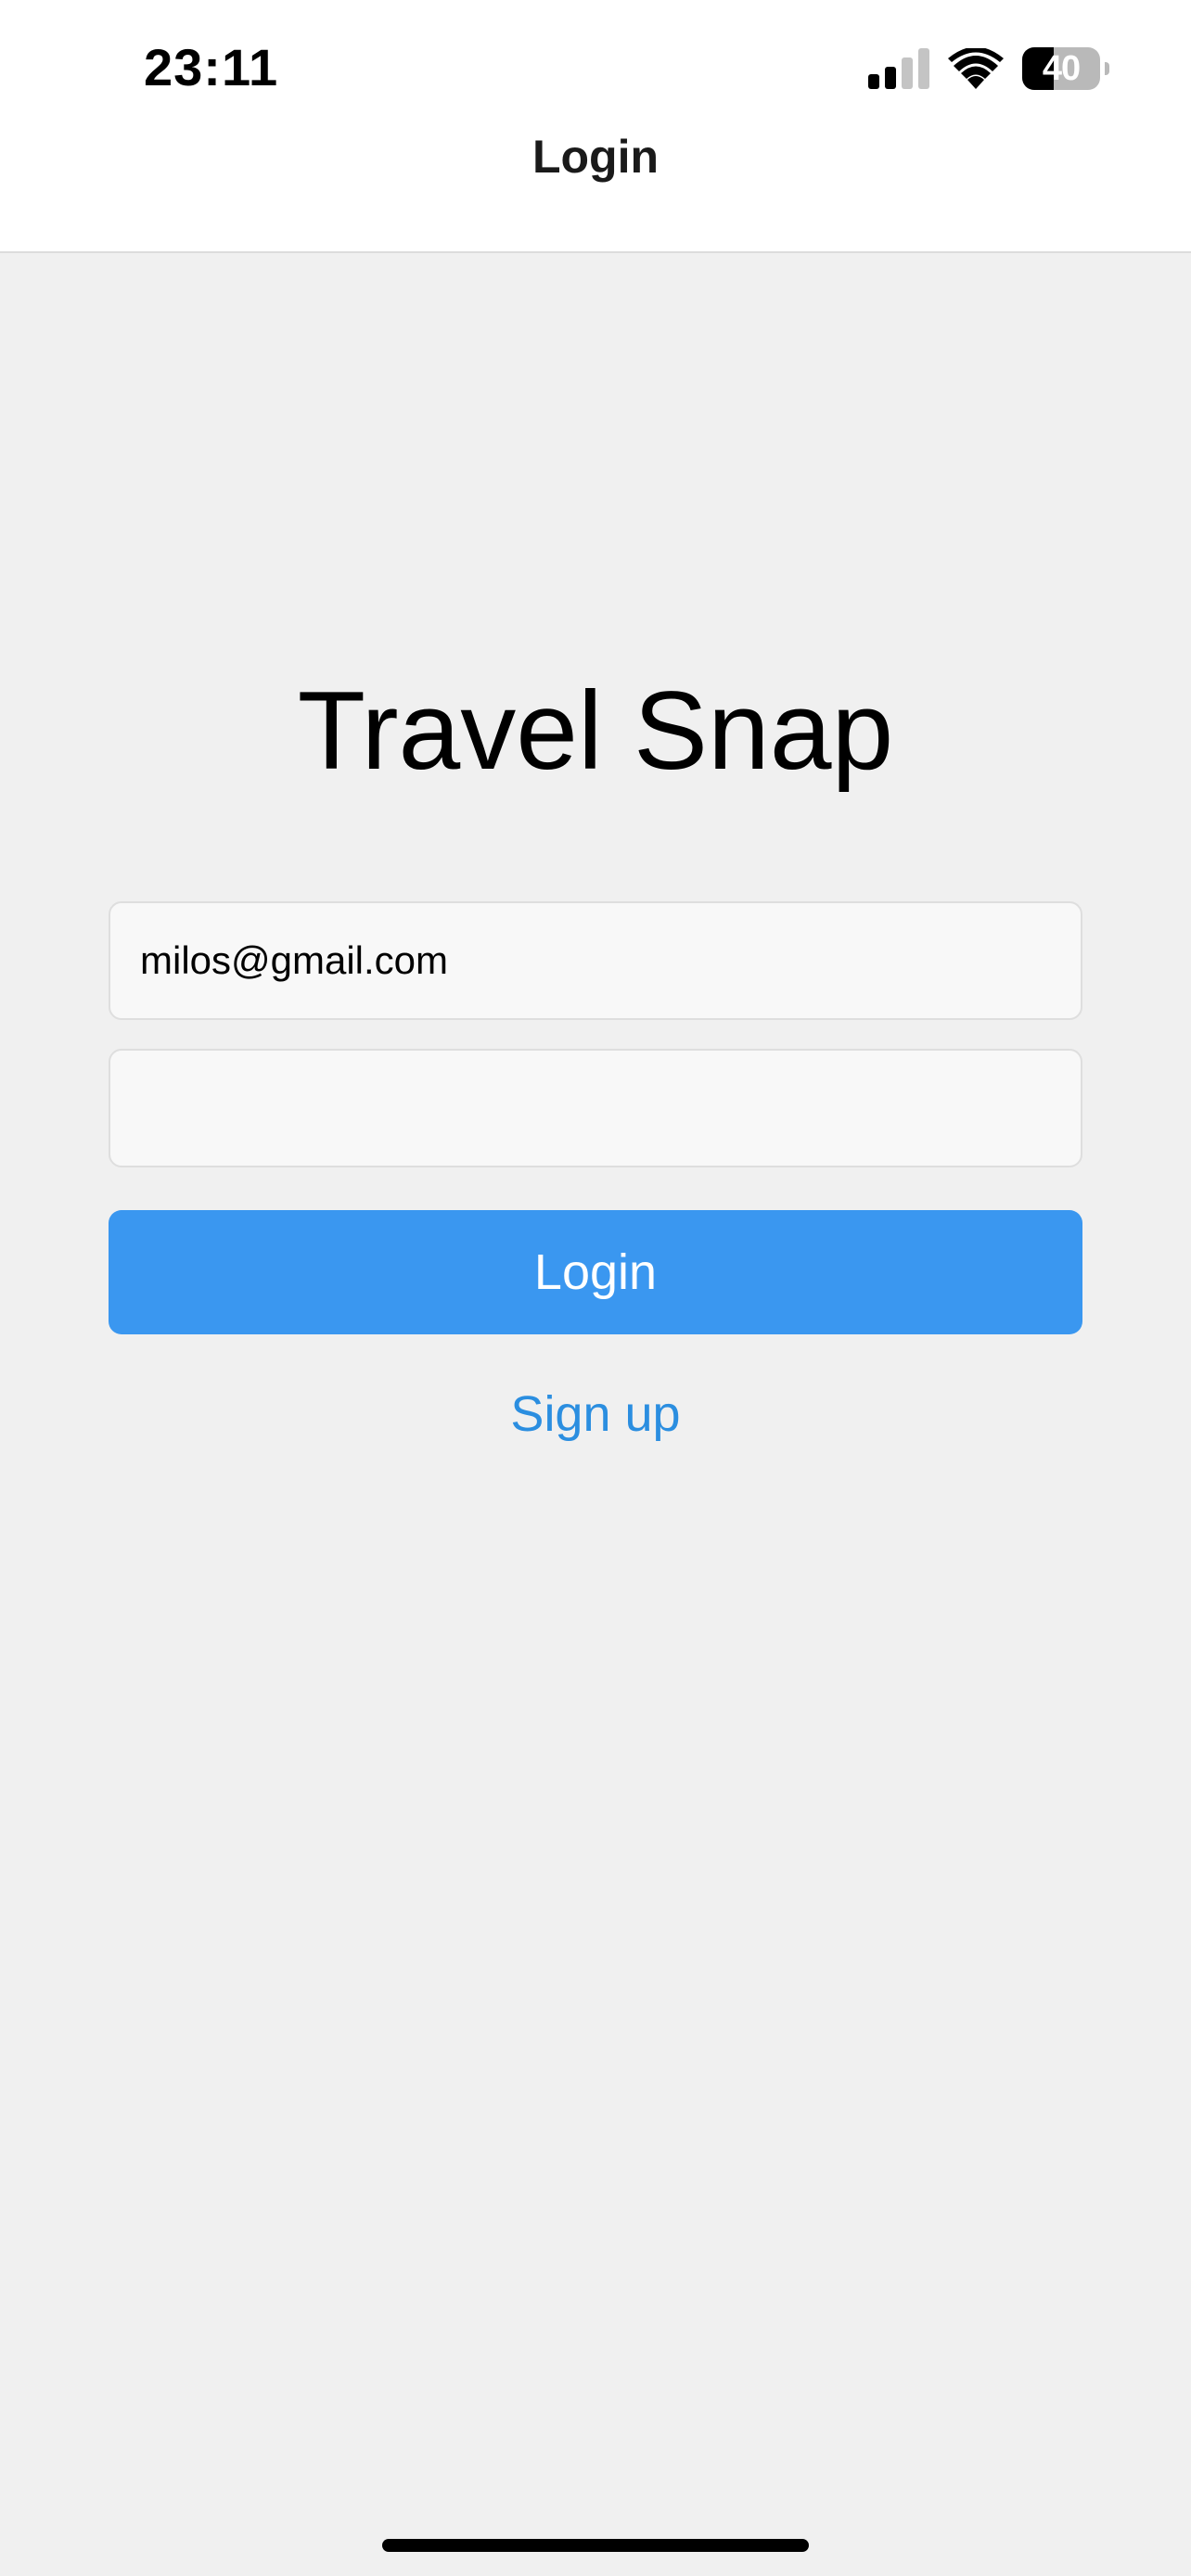 Image resolution: width=1191 pixels, height=2576 pixels. Describe the element at coordinates (595, 731) in the screenshot. I see `app-title: Travel Snap` at that location.